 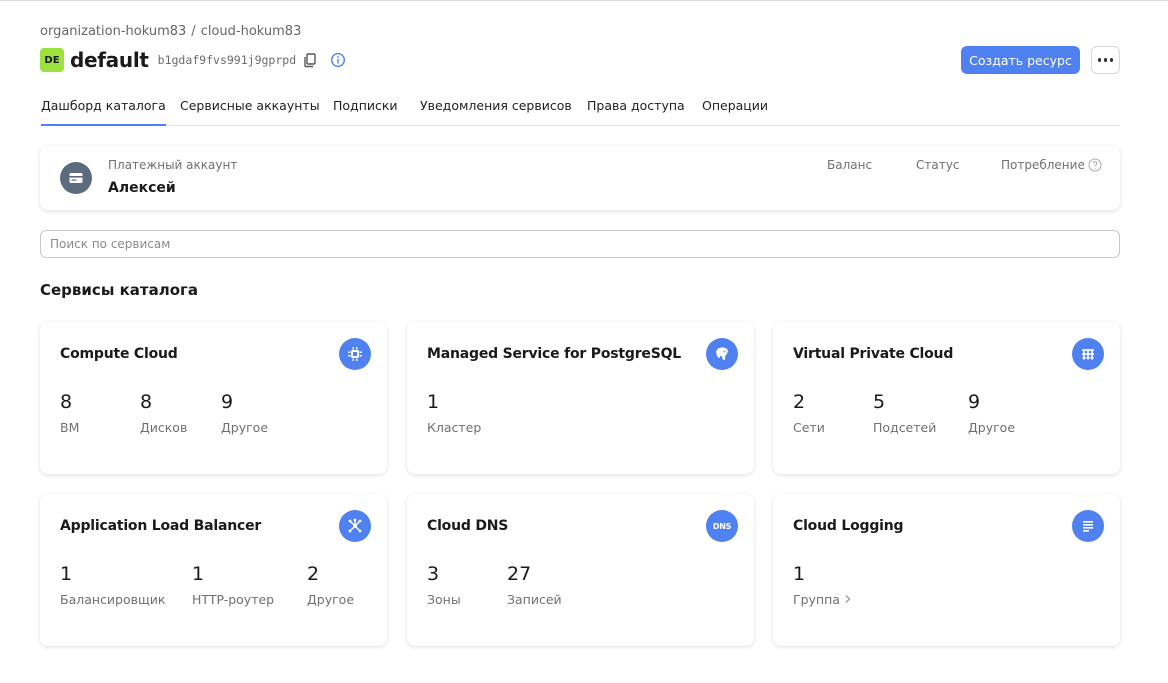 I want to click on create-resource-button: Создать ресурс, so click(x=1020, y=60).